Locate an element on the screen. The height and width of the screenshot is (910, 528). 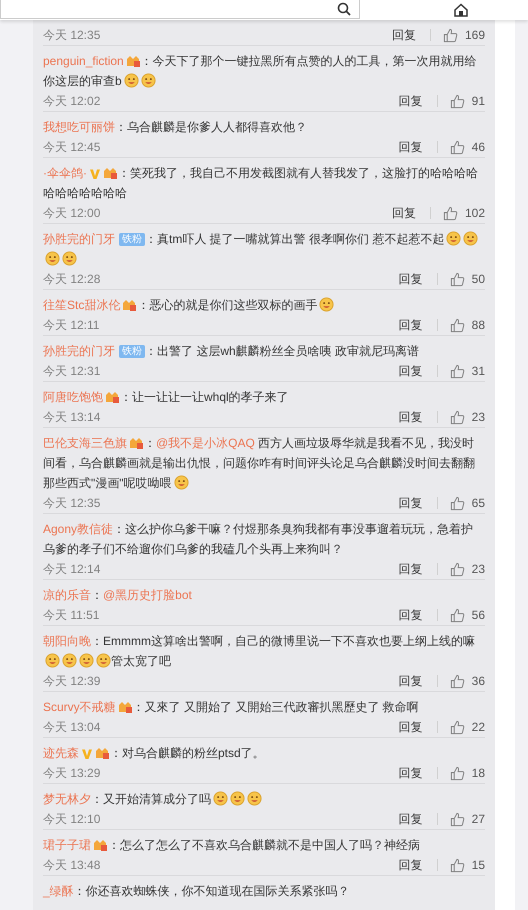
comment-time: 今天 13:48 is located at coordinates (72, 865).